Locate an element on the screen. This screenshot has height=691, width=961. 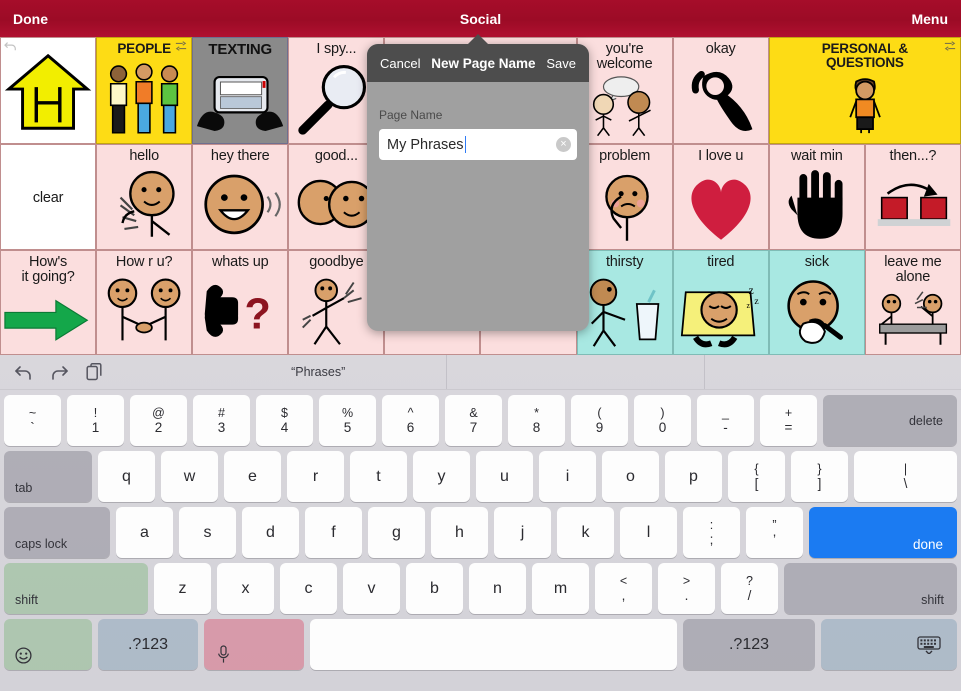
key-z: z is located at coordinates (182, 588).